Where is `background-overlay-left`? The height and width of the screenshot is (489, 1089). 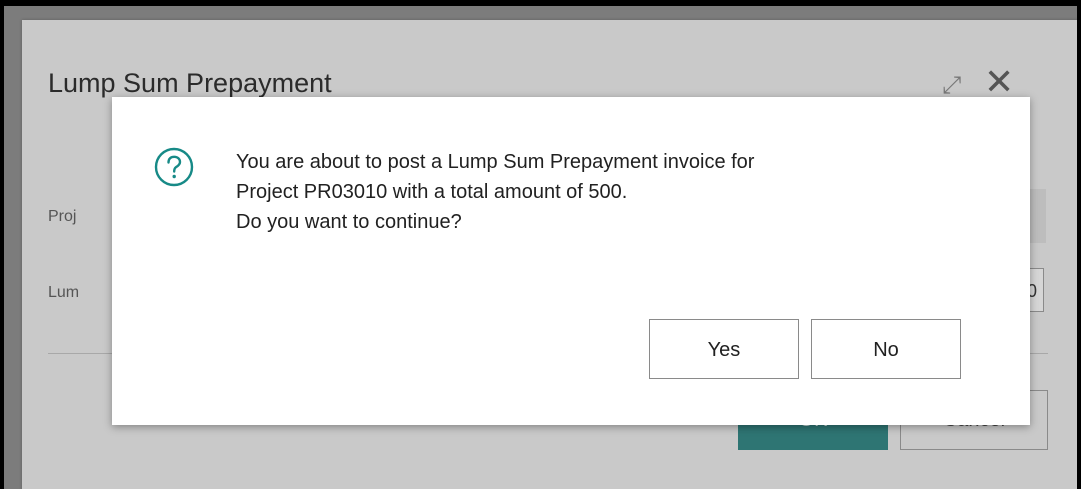 background-overlay-left is located at coordinates (13, 247).